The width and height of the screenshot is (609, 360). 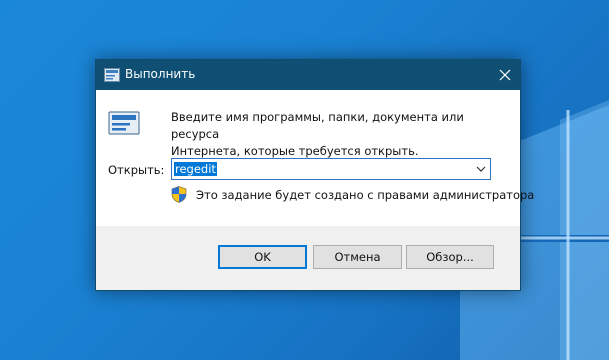 I want to click on close-button, so click(x=505, y=75).